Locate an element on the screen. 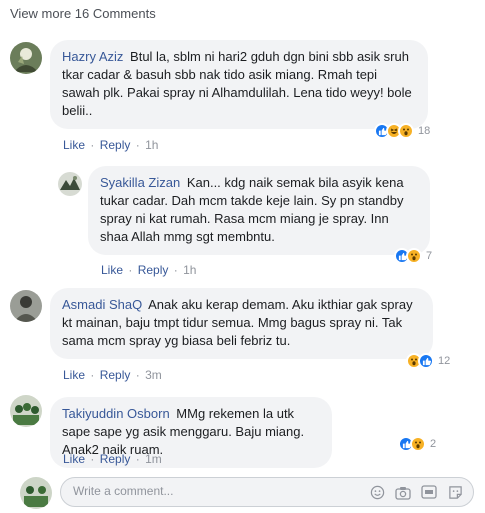  view-more-comments-link: View more 16 Comments is located at coordinates (83, 13).